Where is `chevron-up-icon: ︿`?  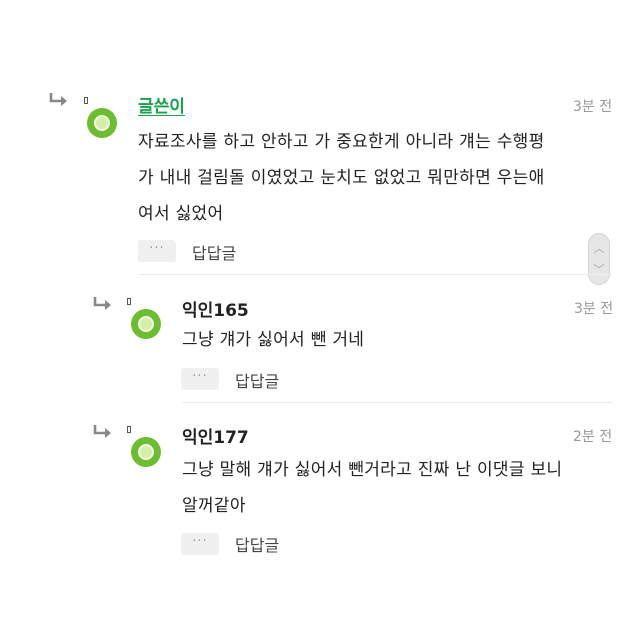 chevron-up-icon: ︿ is located at coordinates (599, 248).